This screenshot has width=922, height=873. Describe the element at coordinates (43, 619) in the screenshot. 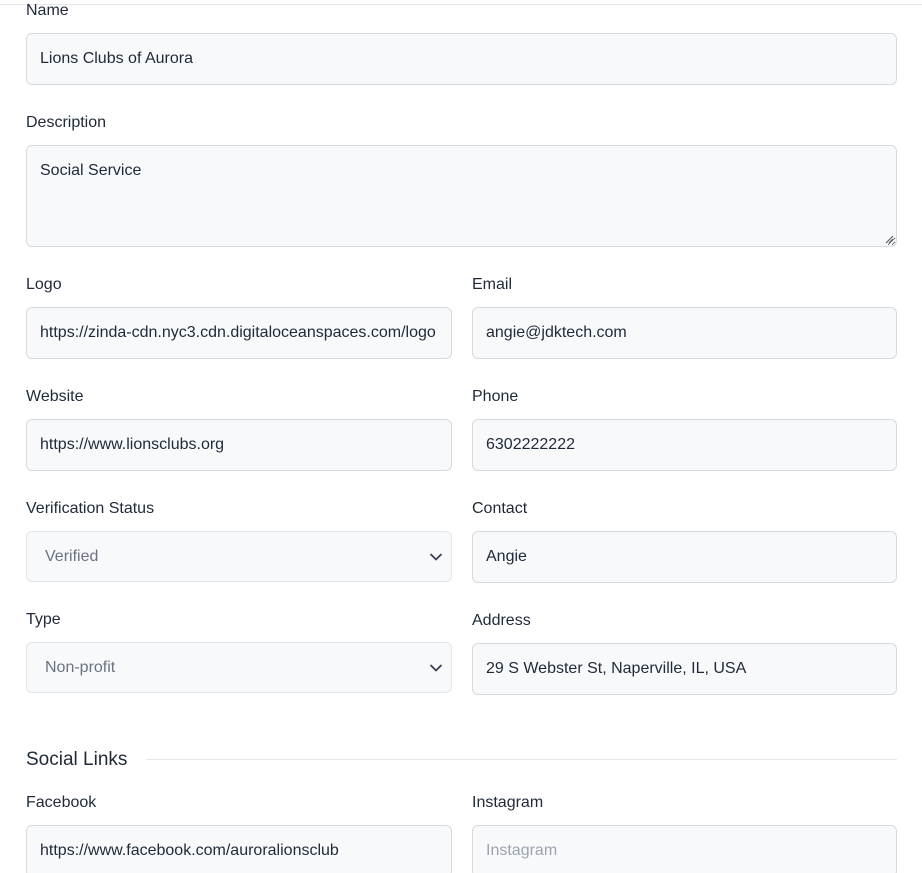

I see `type-label: Type` at that location.